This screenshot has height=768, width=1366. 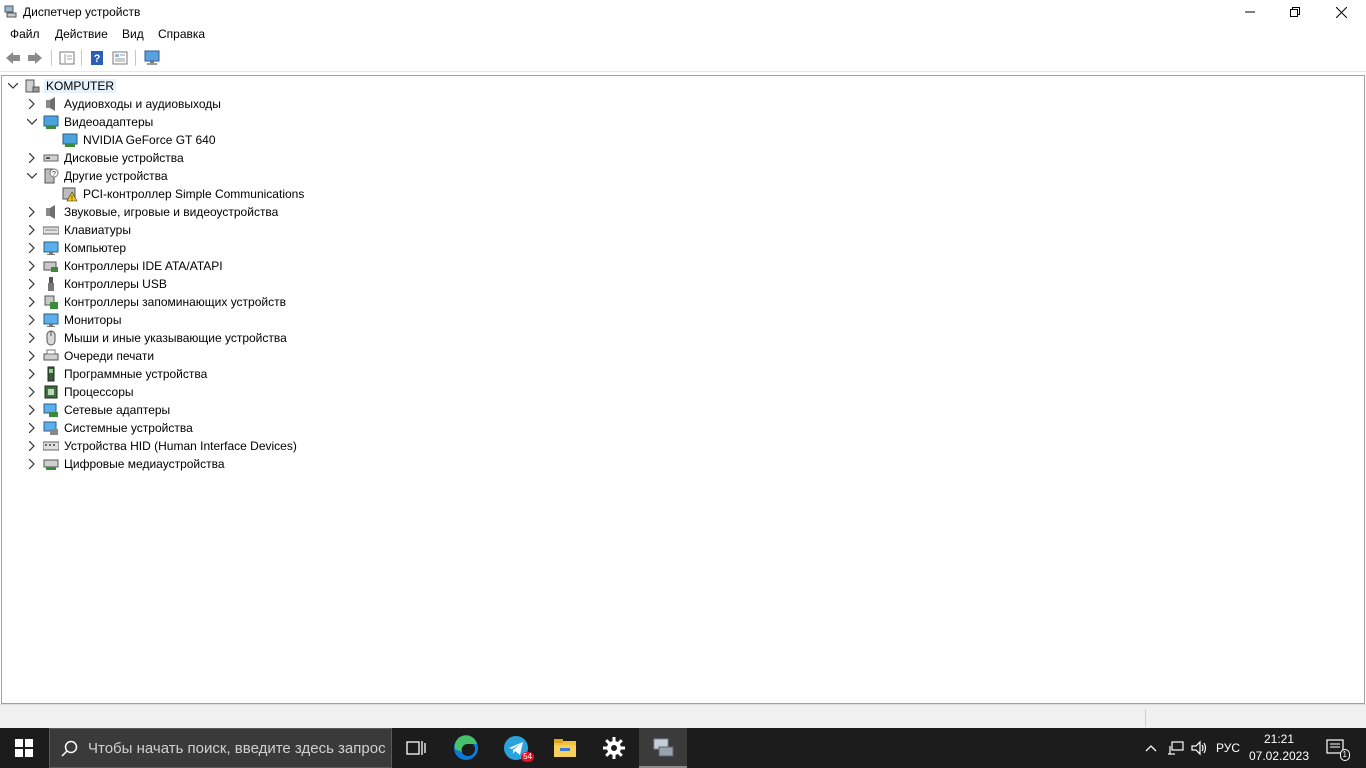 What do you see at coordinates (51, 58) in the screenshot?
I see `toolbar-separator` at bounding box center [51, 58].